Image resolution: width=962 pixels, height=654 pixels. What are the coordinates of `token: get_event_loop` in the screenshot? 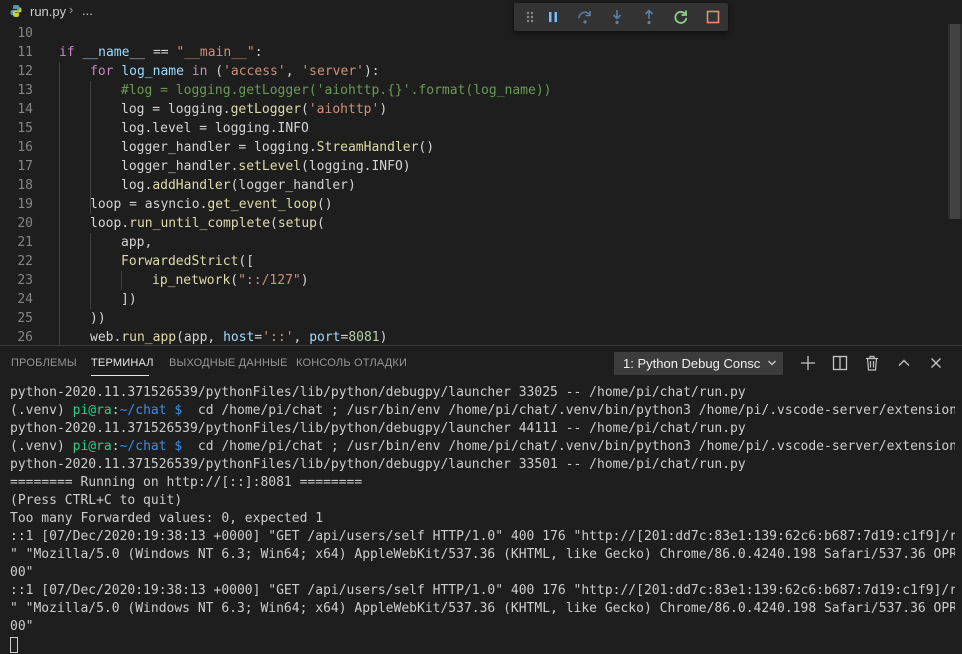 It's located at (262, 204).